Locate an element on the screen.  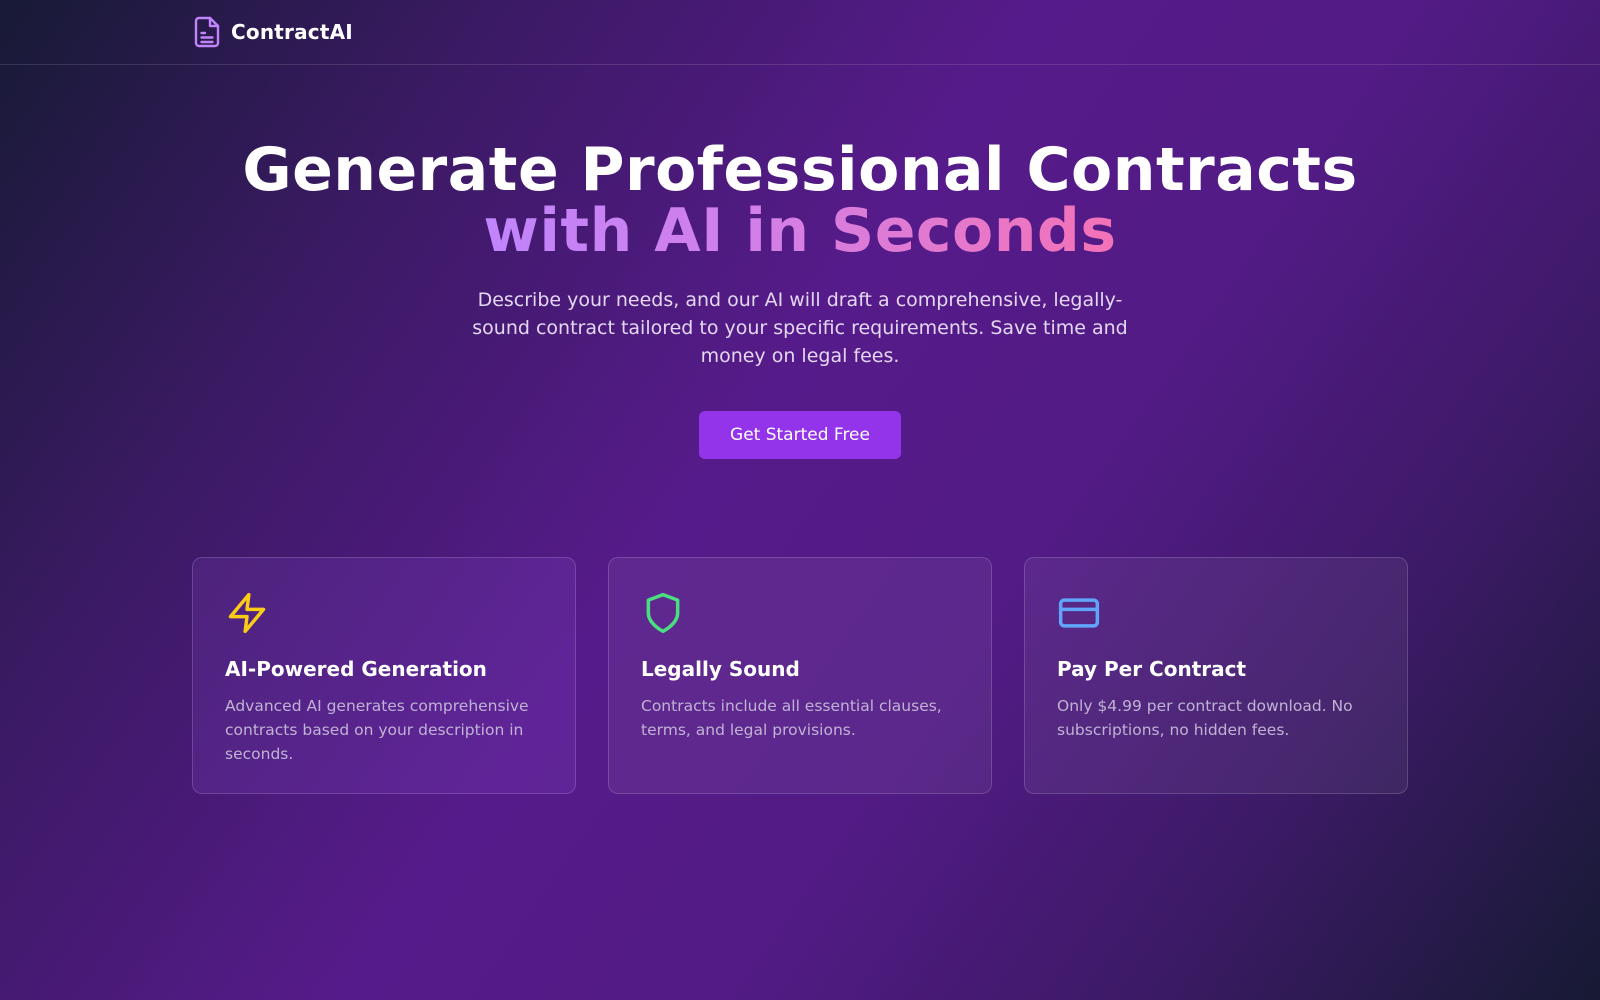
top-navbar: ContractAI is located at coordinates (800, 32).